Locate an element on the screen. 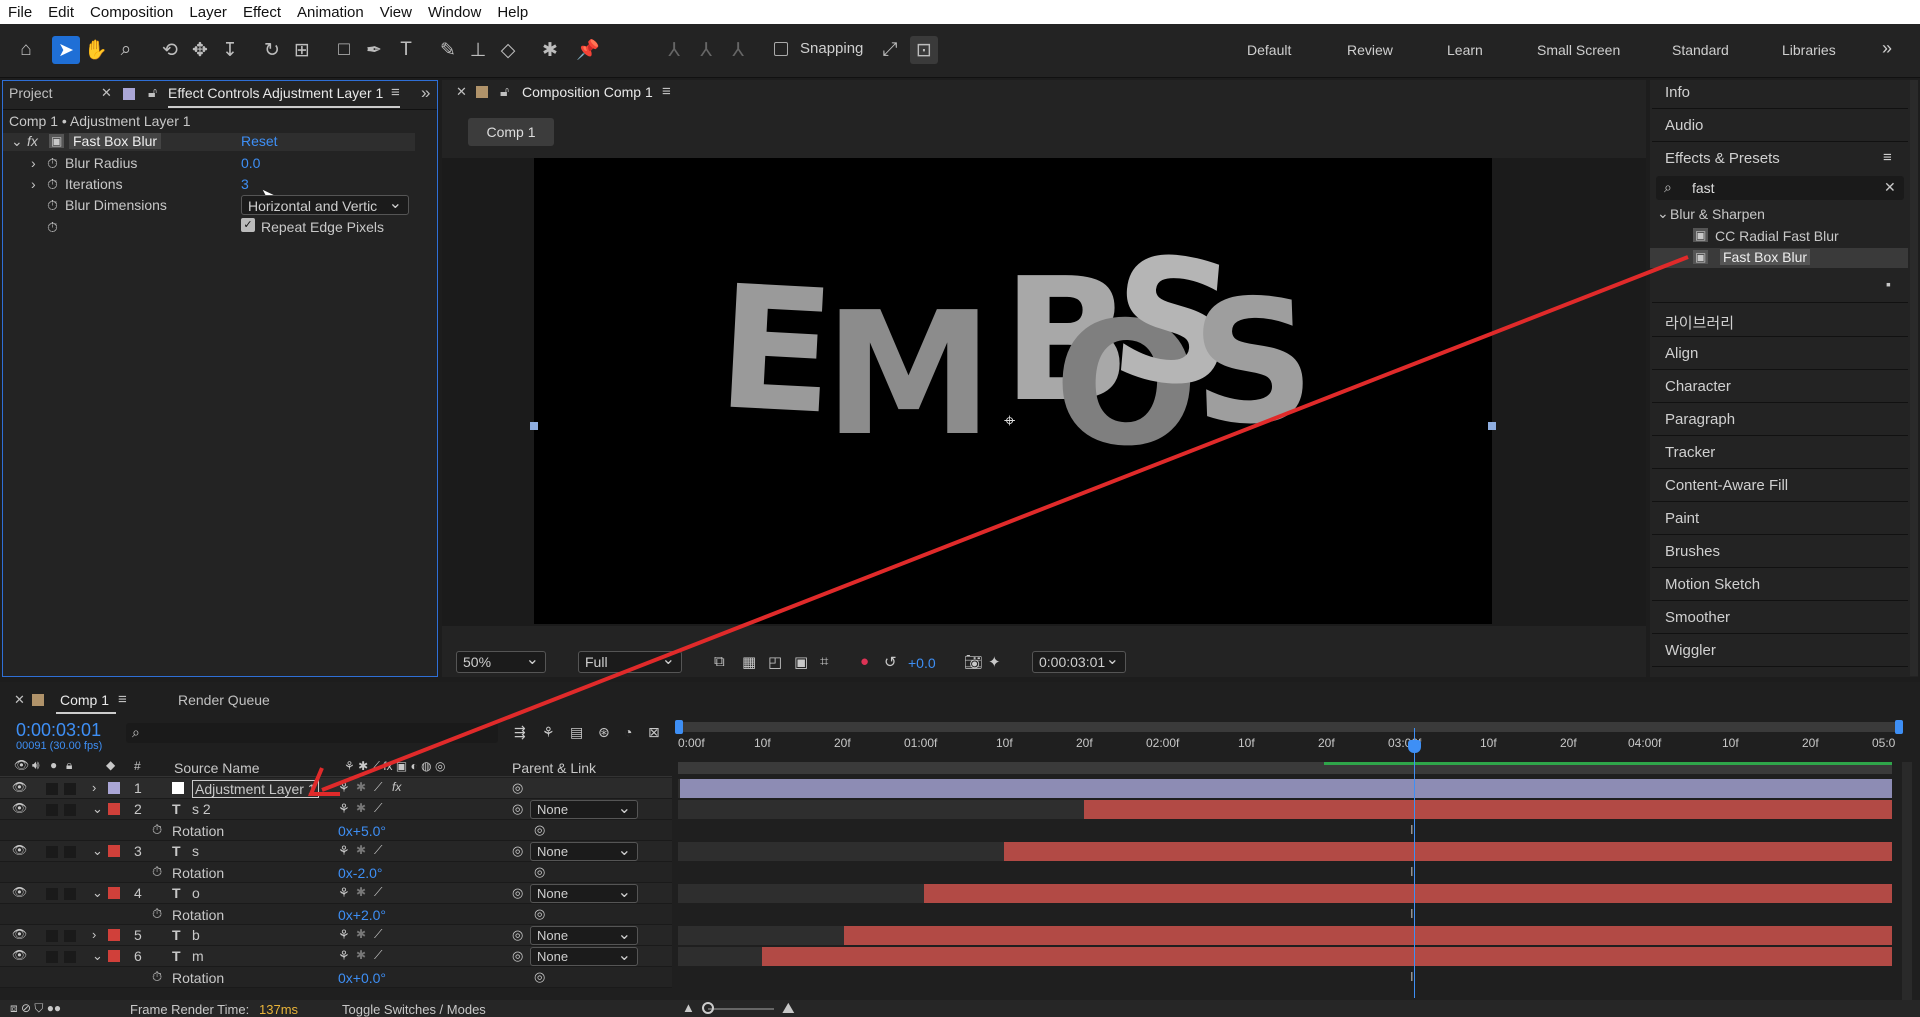 This screenshot has height=1017, width=1920. workspace-standard: Standard is located at coordinates (1700, 50).